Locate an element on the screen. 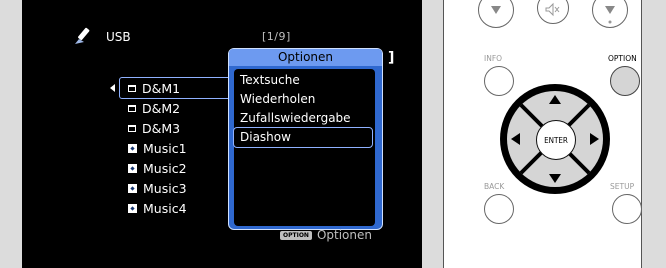  list-item: Music2 is located at coordinates (175, 168).